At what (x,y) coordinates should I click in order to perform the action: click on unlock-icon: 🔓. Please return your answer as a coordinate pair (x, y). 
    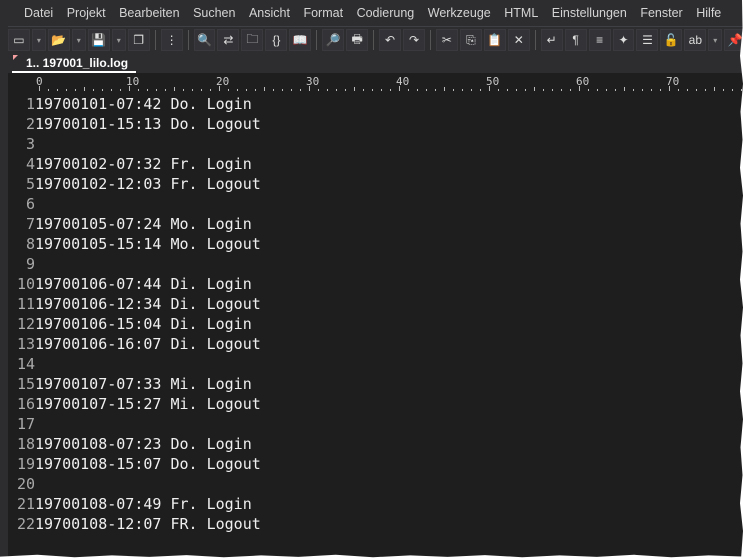
    Looking at the image, I should click on (671, 40).